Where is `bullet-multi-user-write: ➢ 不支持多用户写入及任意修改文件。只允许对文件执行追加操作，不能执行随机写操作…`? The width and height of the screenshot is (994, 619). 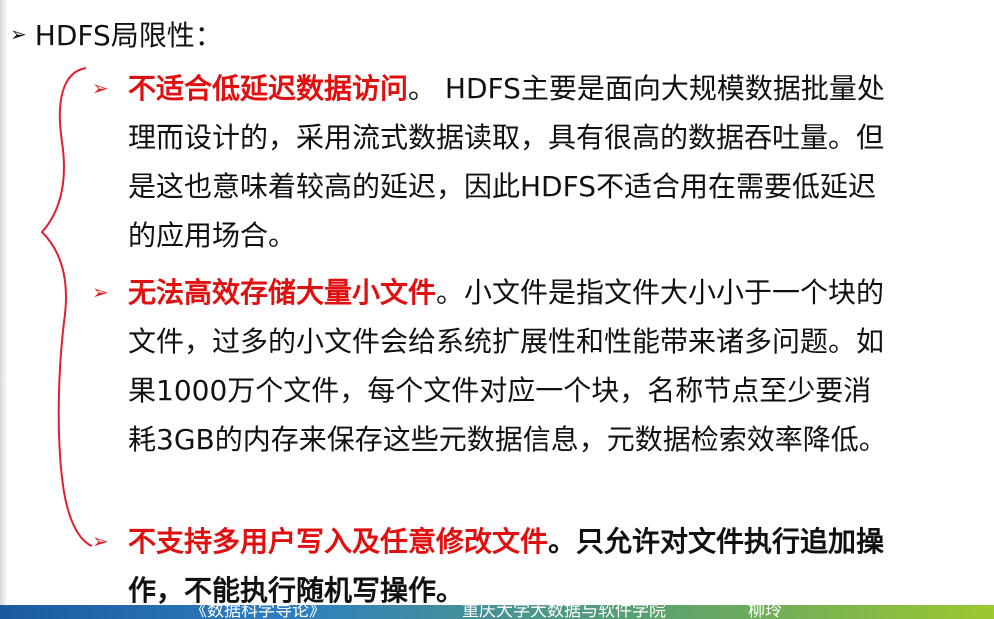
bullet-multi-user-write: ➢ 不支持多用户写入及任意修改文件。只允许对文件执行追加操作，不能执行随机写操作… is located at coordinates (492, 566).